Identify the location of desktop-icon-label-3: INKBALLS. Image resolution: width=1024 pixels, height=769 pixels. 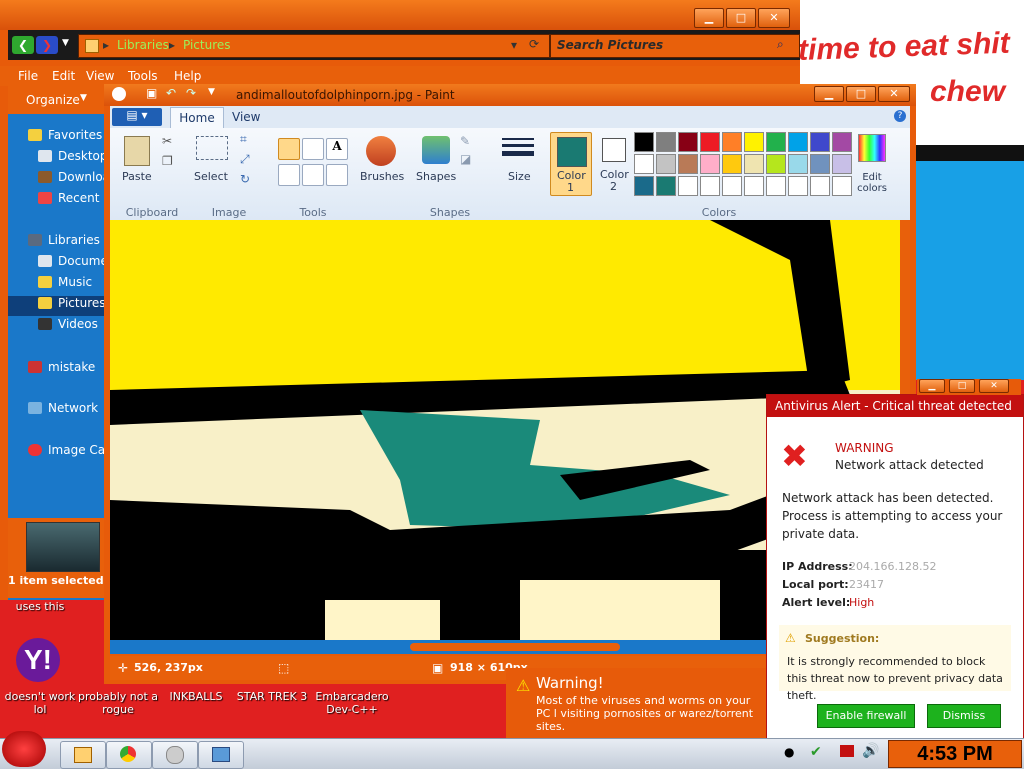
(196, 696).